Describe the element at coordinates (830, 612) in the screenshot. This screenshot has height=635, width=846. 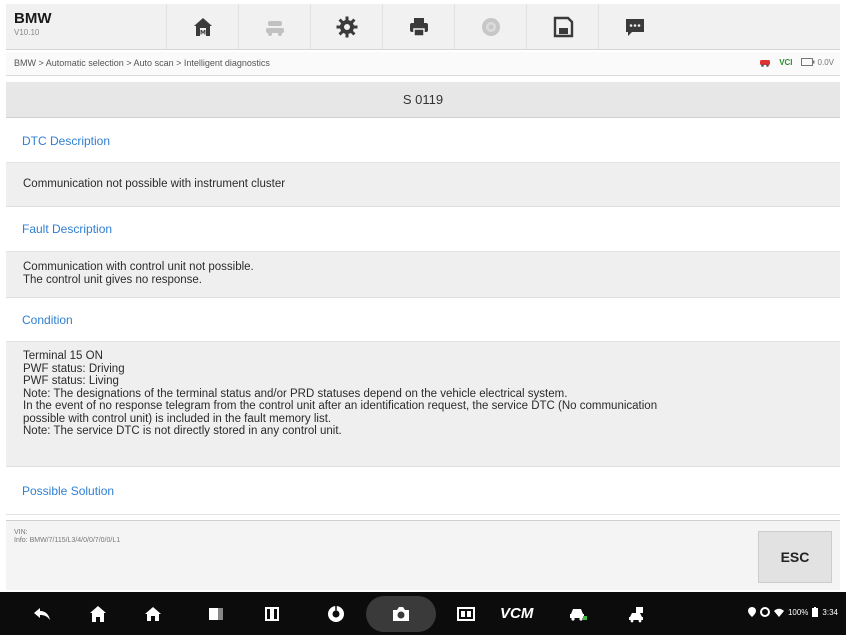
I see `clock: 3:34` at that location.